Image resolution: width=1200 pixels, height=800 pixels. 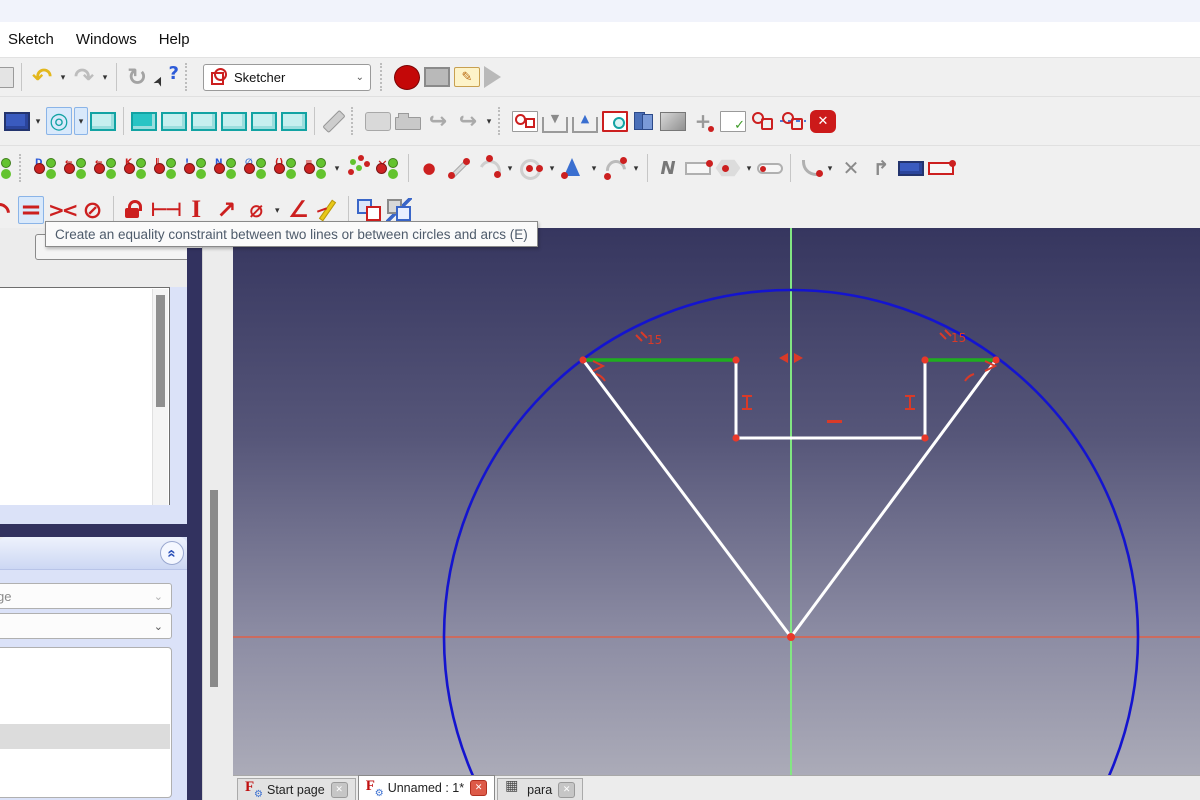 What do you see at coordinates (358, 168) in the screenshot?
I see `select-origin-button` at bounding box center [358, 168].